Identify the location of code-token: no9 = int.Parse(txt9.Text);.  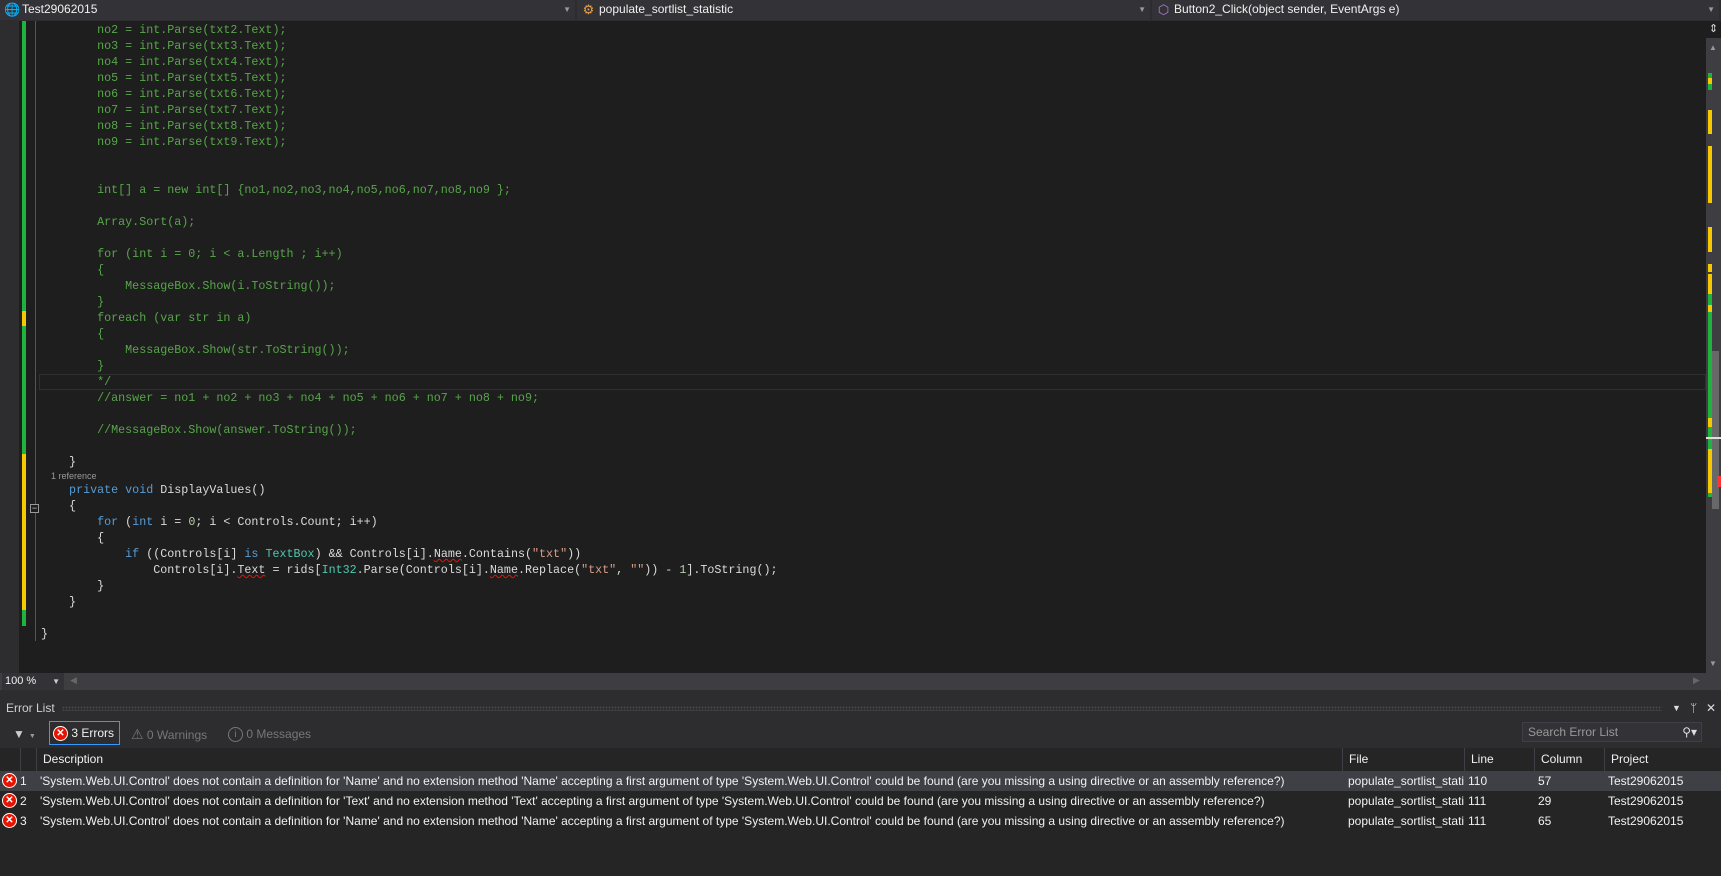
(164, 142).